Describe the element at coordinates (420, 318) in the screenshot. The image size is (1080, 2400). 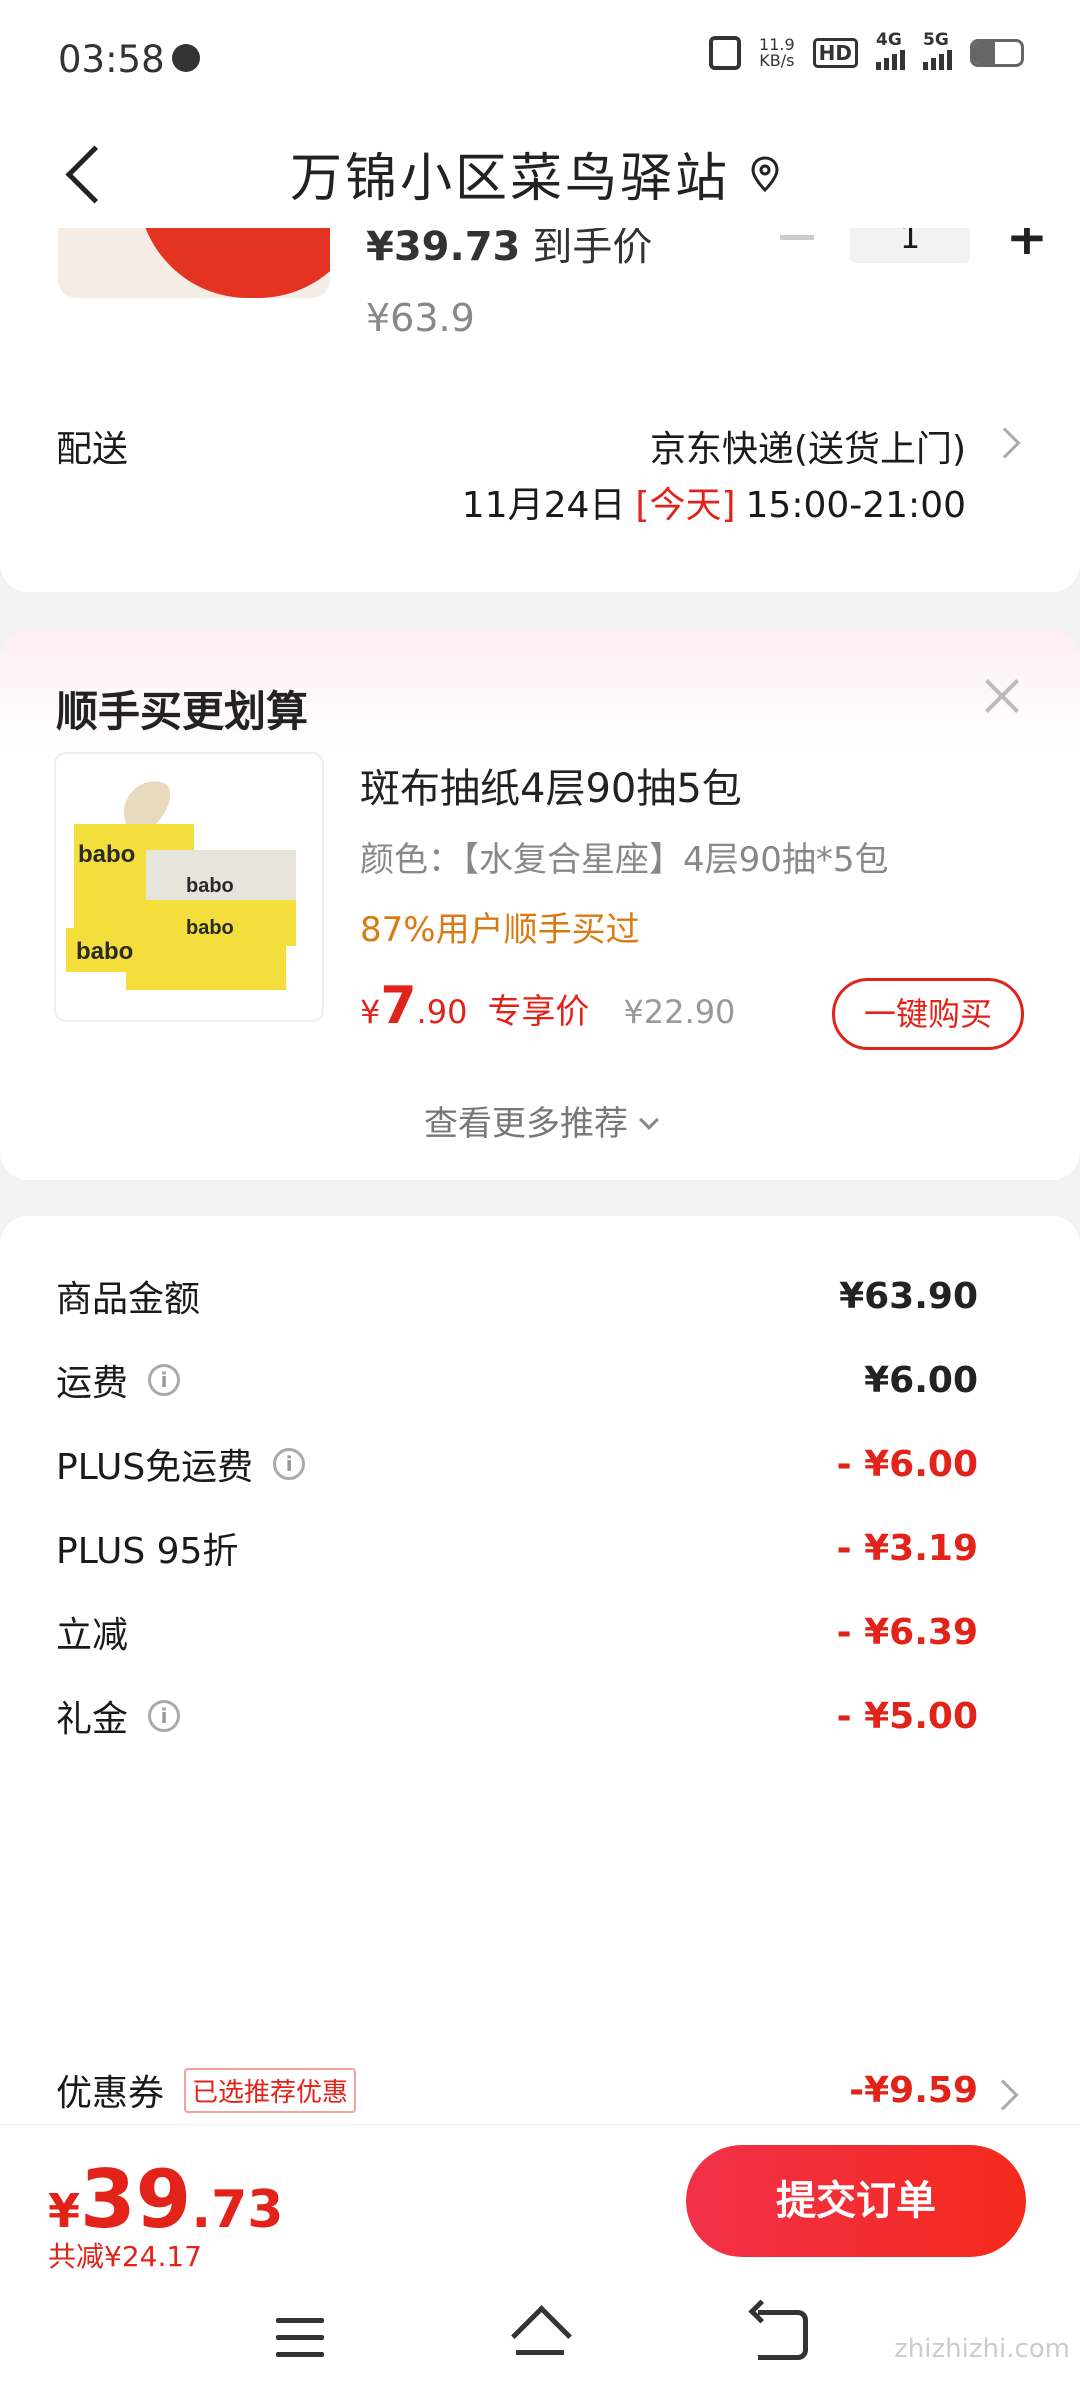
I see `original-price: ¥63.9` at that location.